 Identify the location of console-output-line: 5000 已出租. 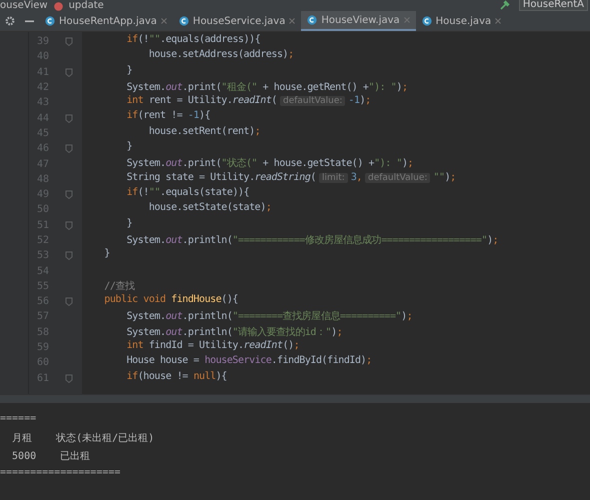
(51, 457).